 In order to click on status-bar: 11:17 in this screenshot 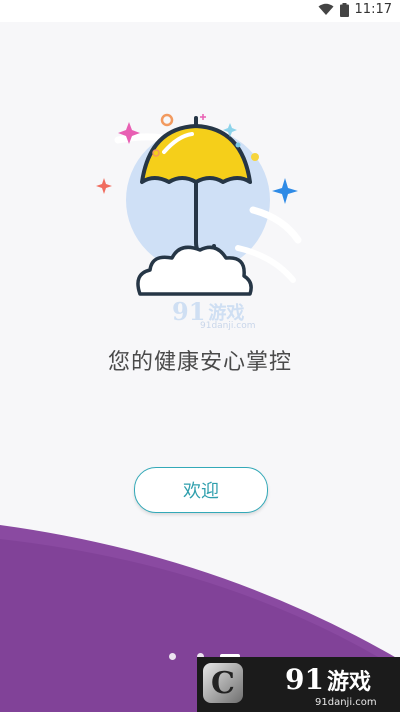, I will do `click(200, 11)`.